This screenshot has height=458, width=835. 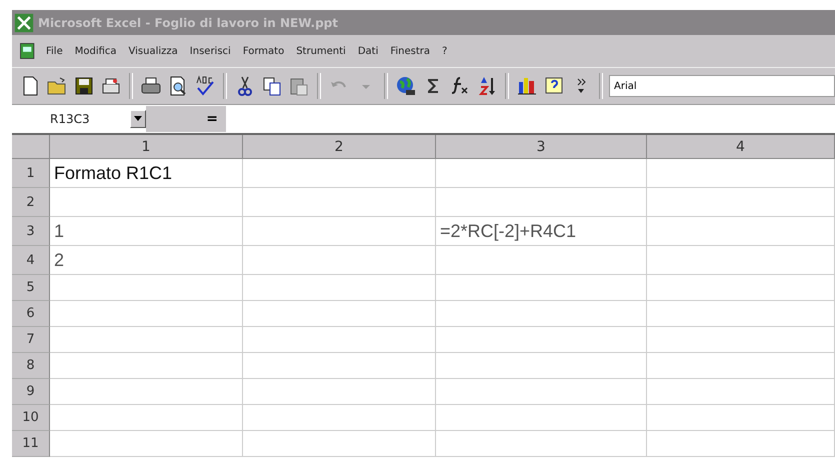 I want to click on row-header: 2, so click(x=31, y=202).